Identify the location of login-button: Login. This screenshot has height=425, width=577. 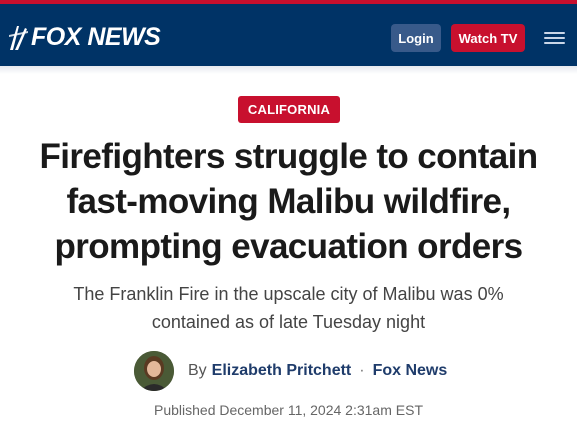
(416, 38).